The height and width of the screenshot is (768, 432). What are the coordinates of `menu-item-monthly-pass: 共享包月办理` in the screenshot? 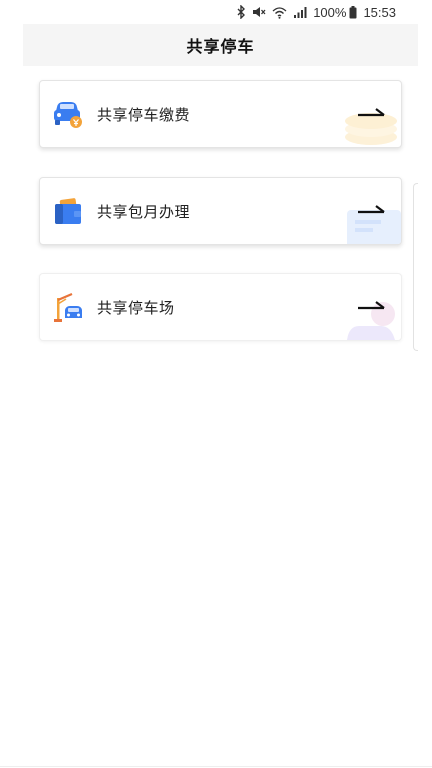 It's located at (220, 211).